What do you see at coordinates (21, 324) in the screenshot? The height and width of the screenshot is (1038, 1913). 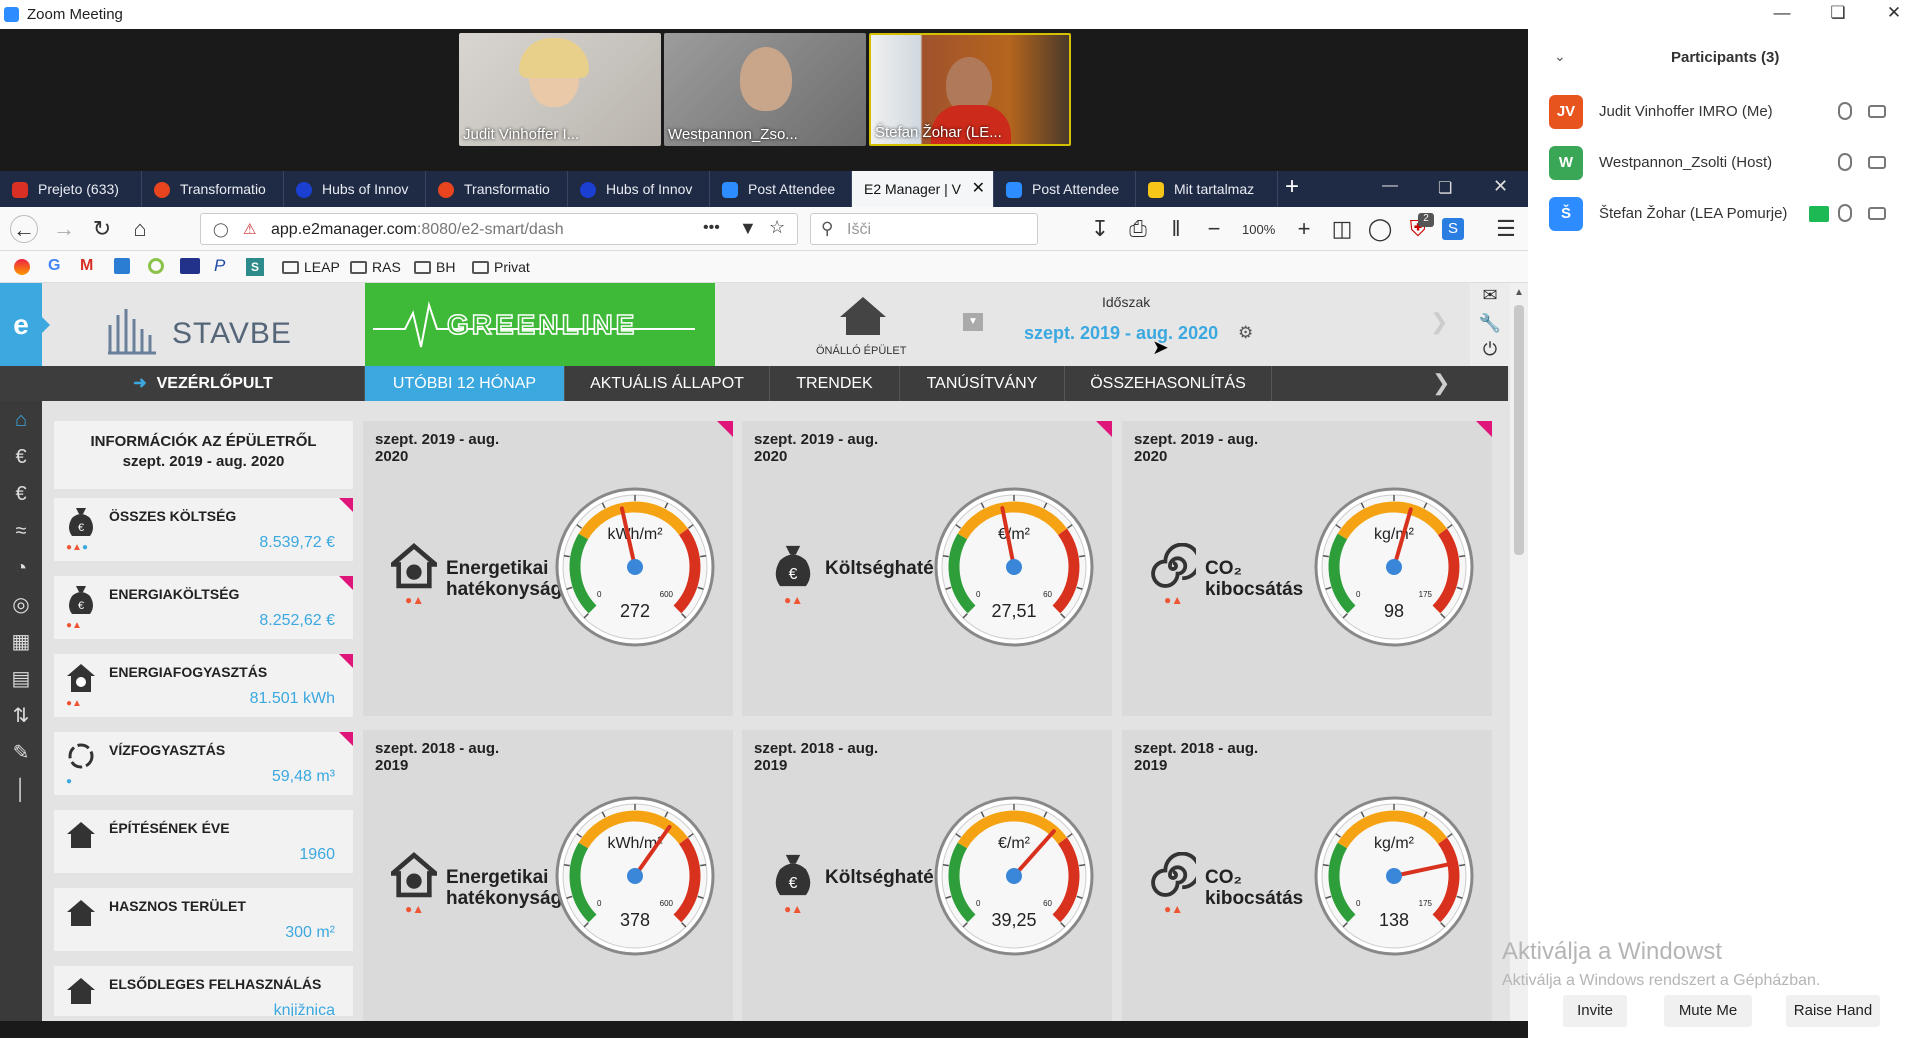 I see `e2-logo: e` at bounding box center [21, 324].